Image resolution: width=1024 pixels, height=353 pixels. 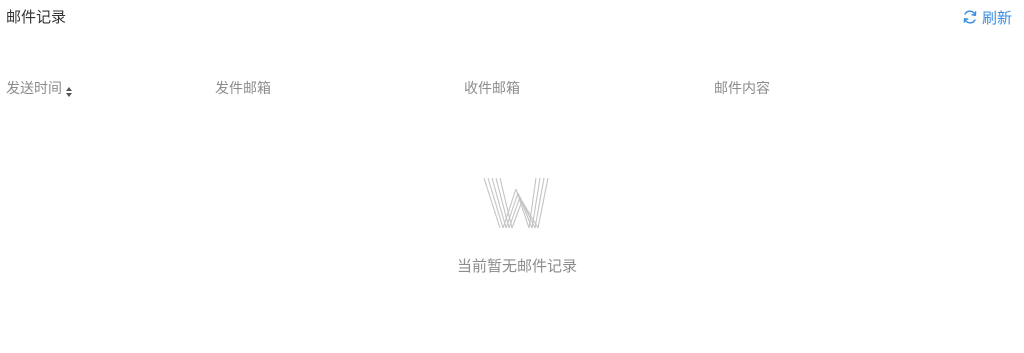 I want to click on table-header: 发送时间 发件邮箱 收件邮箱 邮件内容, so click(x=512, y=89).